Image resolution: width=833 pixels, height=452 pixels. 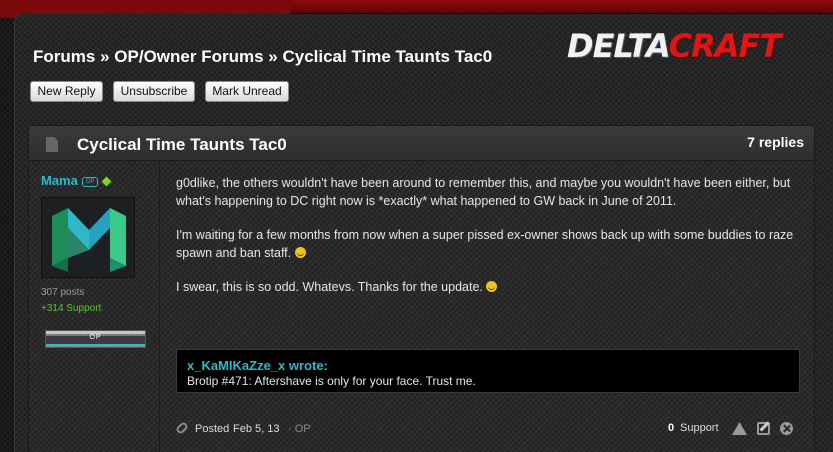 I want to click on thread-title: Cyclical Time Taunts Tac0, so click(x=182, y=144).